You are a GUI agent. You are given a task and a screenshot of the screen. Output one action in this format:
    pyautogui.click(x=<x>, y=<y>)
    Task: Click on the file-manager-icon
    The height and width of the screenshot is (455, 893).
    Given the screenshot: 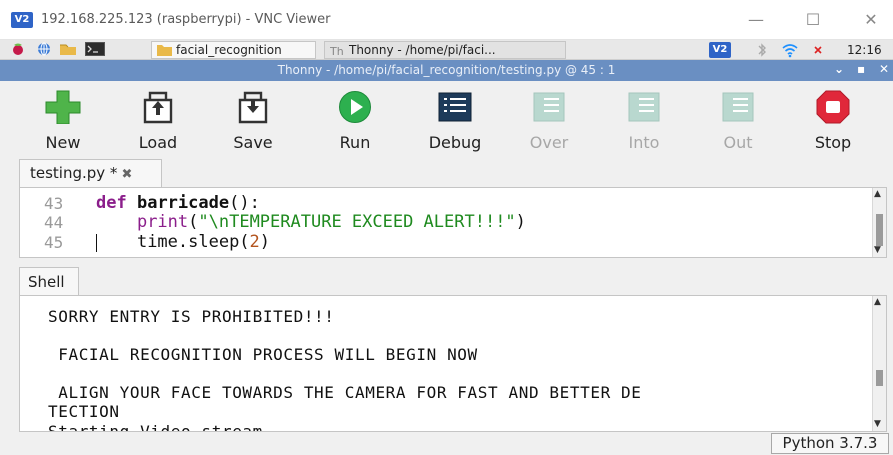 What is the action you would take?
    pyautogui.click(x=68, y=50)
    